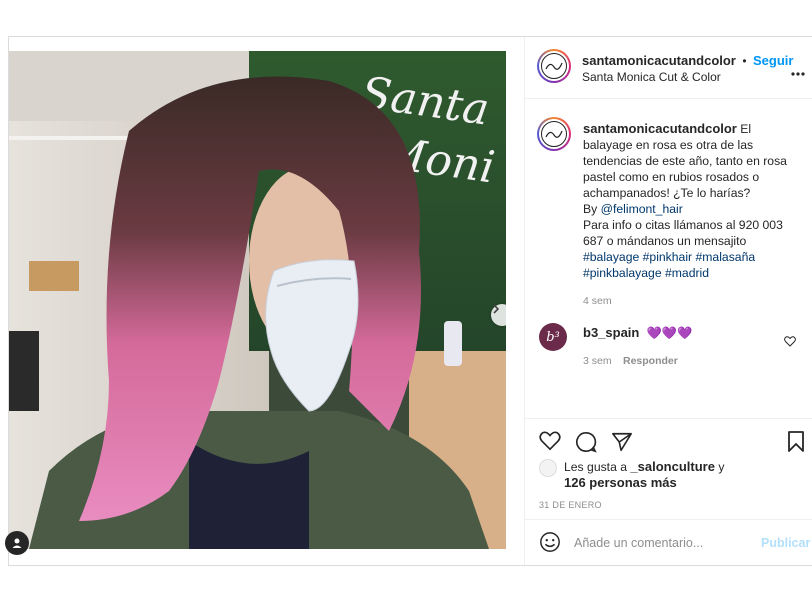 Image resolution: width=812 pixels, height=600 pixels. Describe the element at coordinates (721, 467) in the screenshot. I see `likes-suffix: y` at that location.